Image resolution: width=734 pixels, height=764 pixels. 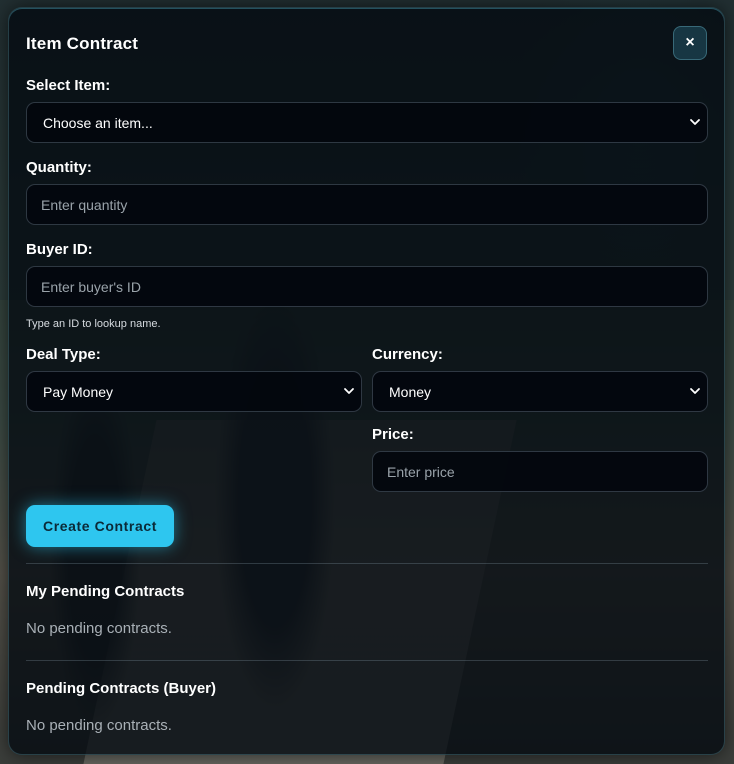 What do you see at coordinates (63, 354) in the screenshot?
I see `deal-type-label: Deal Type:` at bounding box center [63, 354].